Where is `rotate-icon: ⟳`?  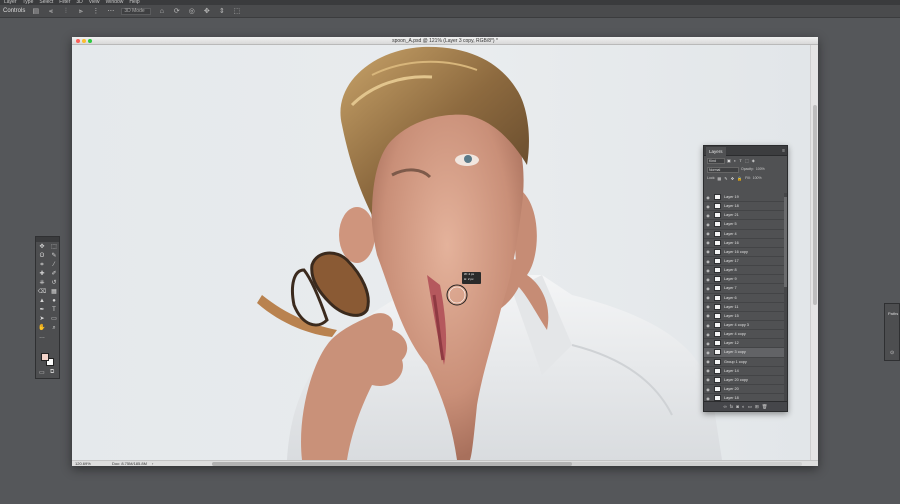
rotate-icon: ⟳ is located at coordinates (176, 11).